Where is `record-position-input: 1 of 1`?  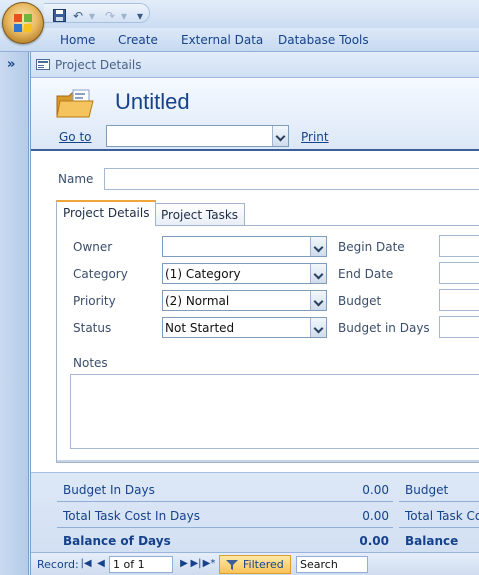
record-position-input: 1 of 1 is located at coordinates (141, 564).